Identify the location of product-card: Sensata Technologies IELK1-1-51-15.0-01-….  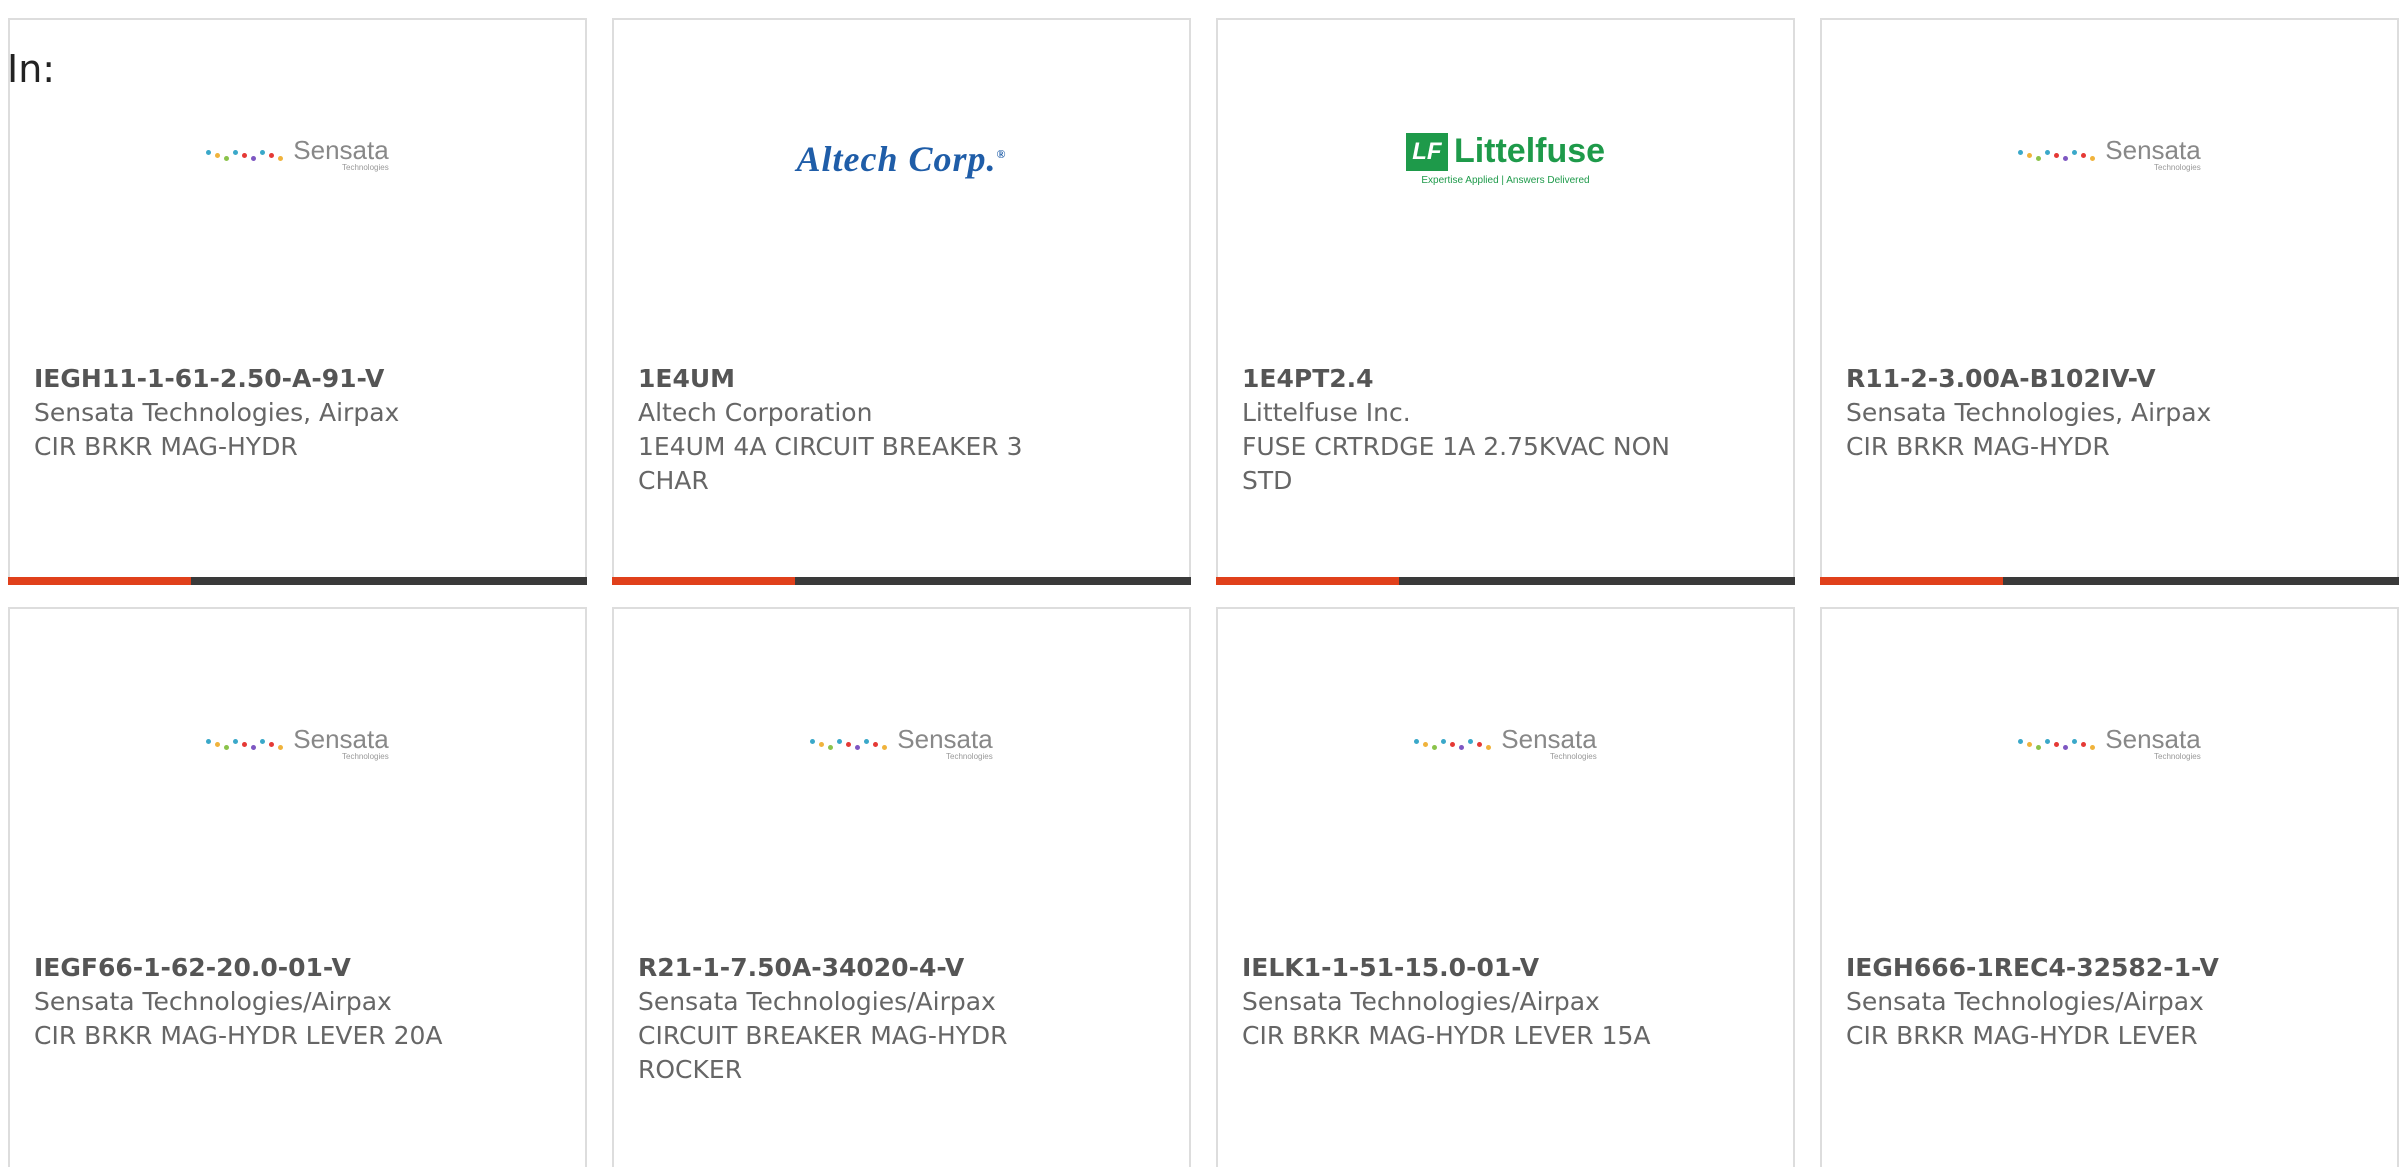
(1505, 887).